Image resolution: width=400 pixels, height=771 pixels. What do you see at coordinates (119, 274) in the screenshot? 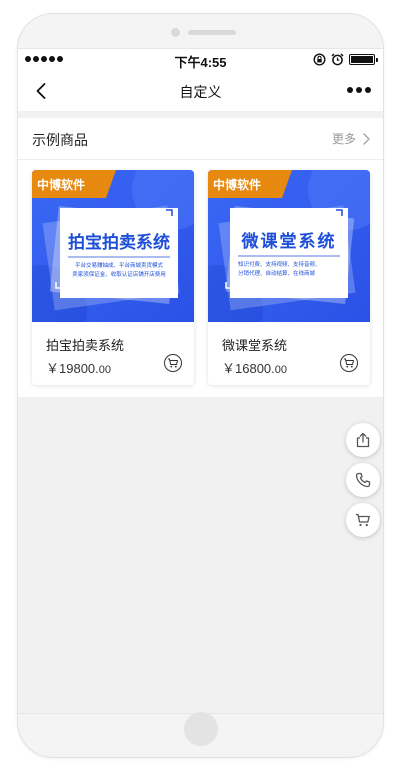
I see `product-image-desc-line2: 卖家须保证金、收取认证店铺开店费用` at bounding box center [119, 274].